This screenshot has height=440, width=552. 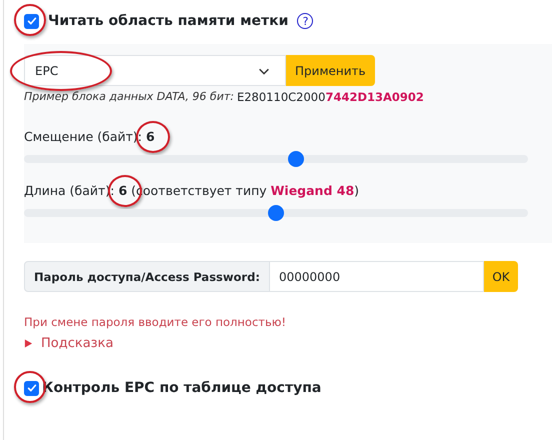 What do you see at coordinates (377, 276) in the screenshot?
I see `password-field: 00000000` at bounding box center [377, 276].